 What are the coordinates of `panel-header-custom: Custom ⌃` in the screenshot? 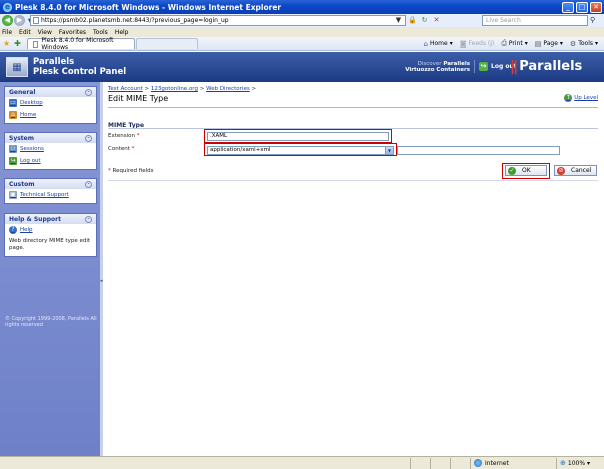 It's located at (50, 184).